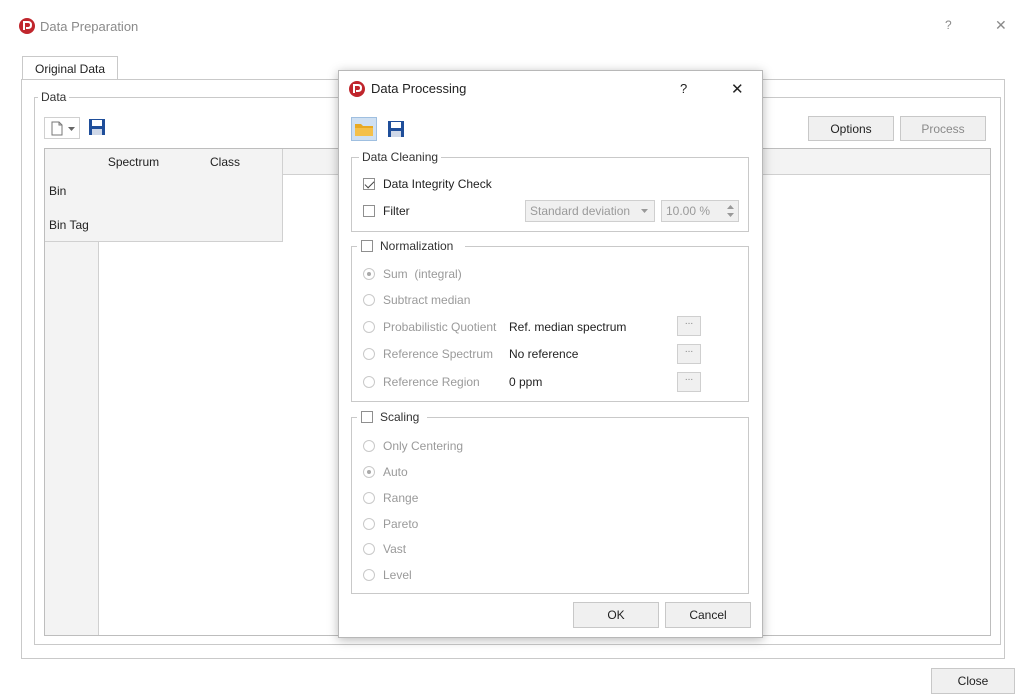 The width and height of the screenshot is (1018, 698). I want to click on ok-label: OK, so click(616, 615).